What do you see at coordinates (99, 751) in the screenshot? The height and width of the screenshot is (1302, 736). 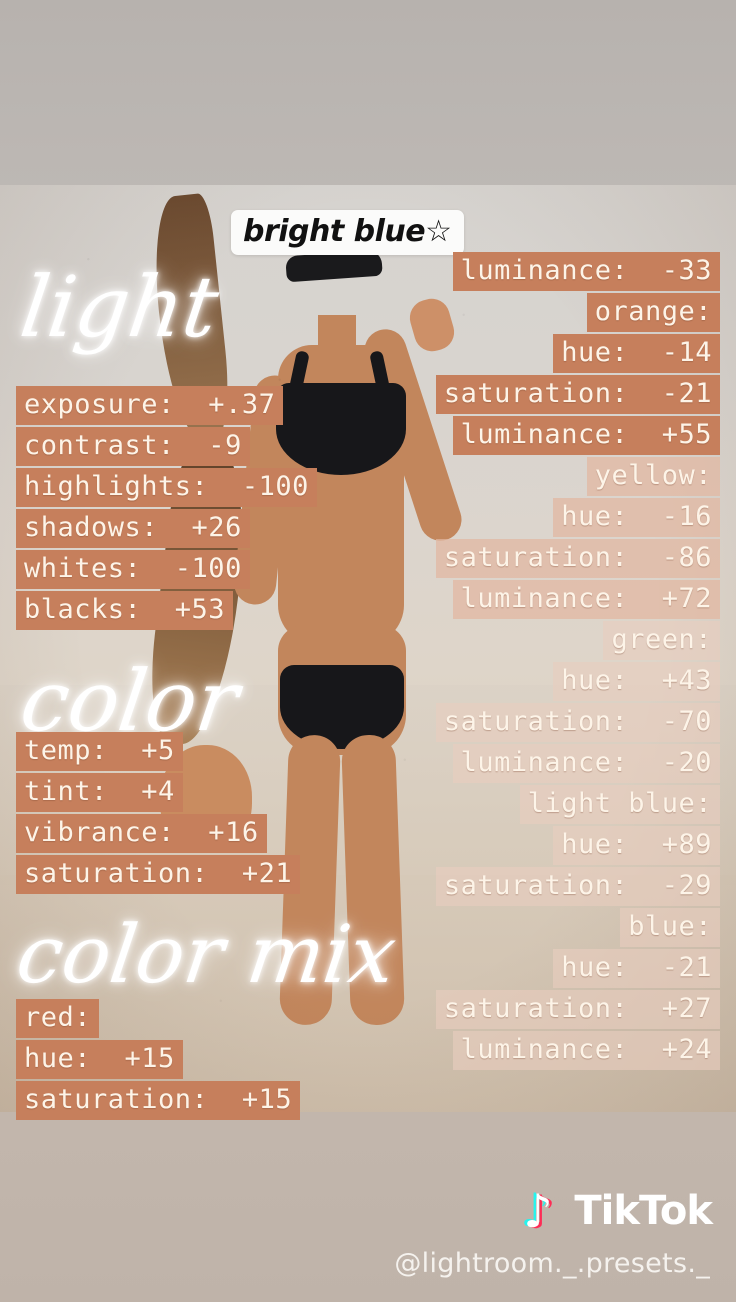 I see `setting-row-temp: temp: +5` at bounding box center [99, 751].